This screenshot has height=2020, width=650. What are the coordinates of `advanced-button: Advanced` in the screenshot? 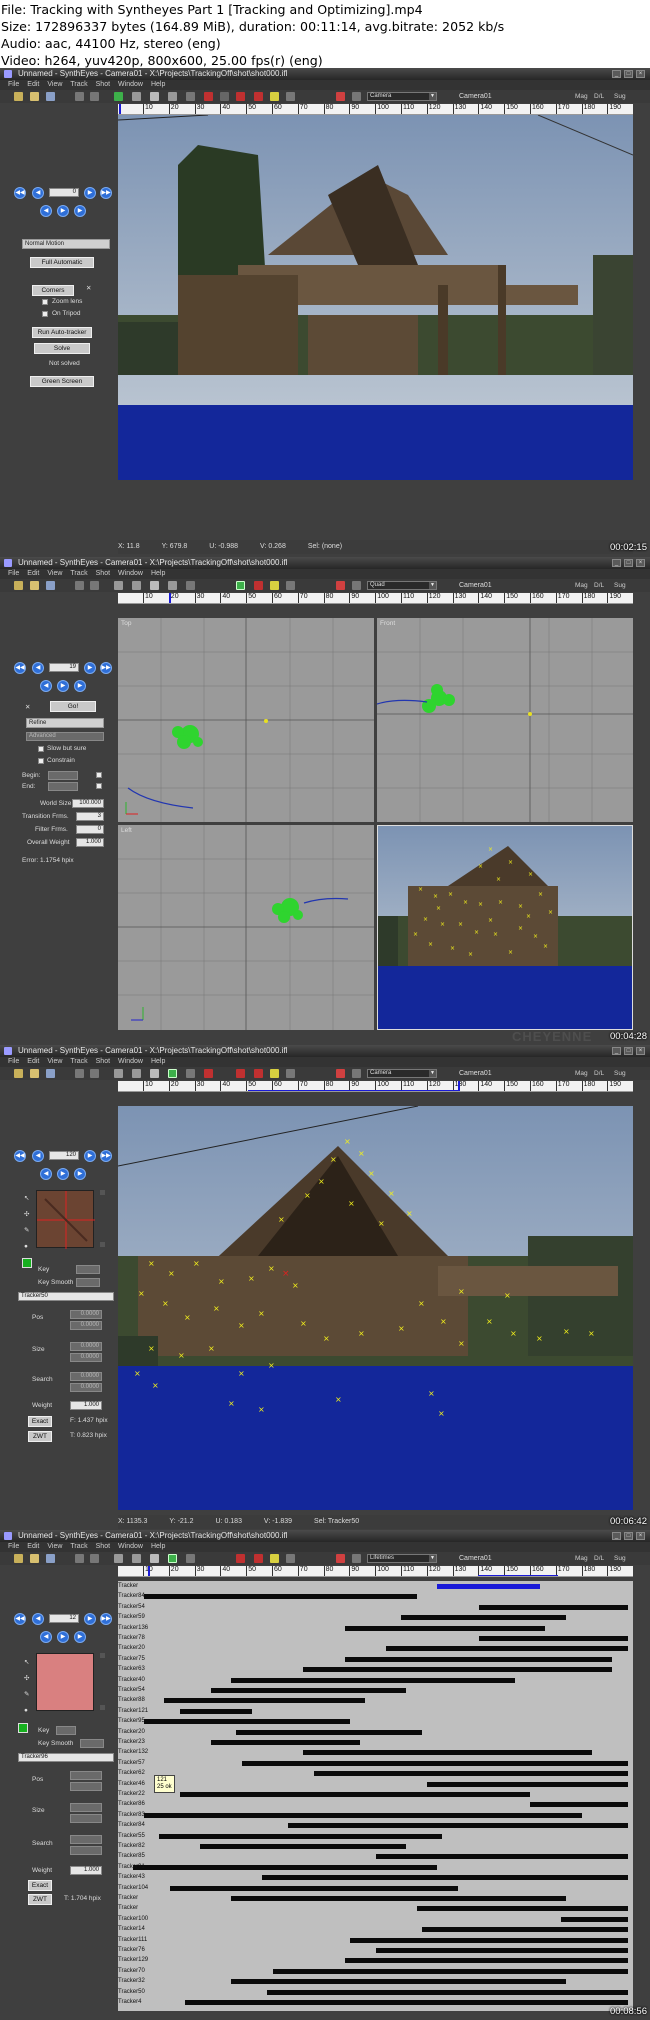 It's located at (65, 736).